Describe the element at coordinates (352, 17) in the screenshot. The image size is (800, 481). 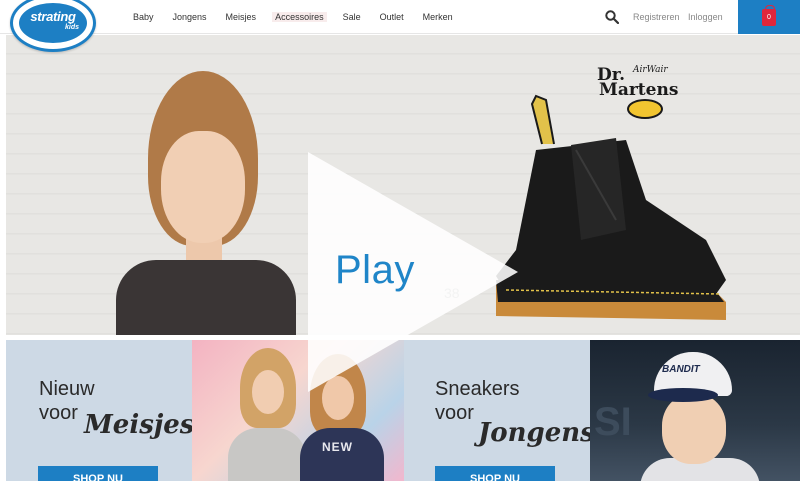
I see `nav-item-sale: Sale` at that location.